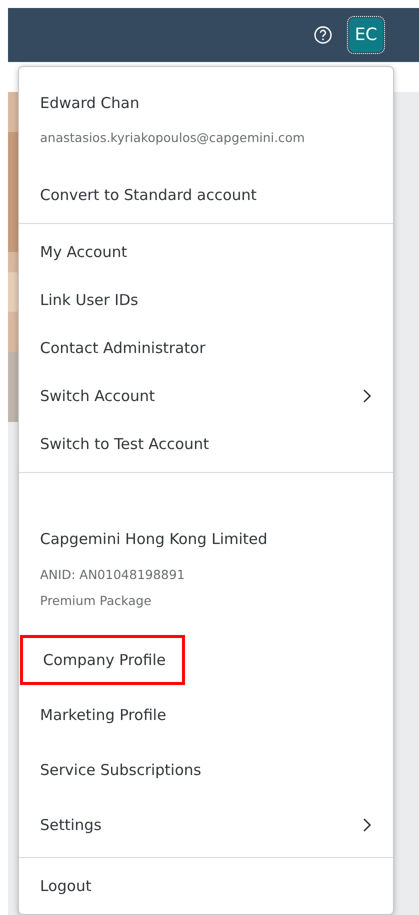 The width and height of the screenshot is (419, 915). What do you see at coordinates (206, 396) in the screenshot?
I see `menu-item: Switch Account` at bounding box center [206, 396].